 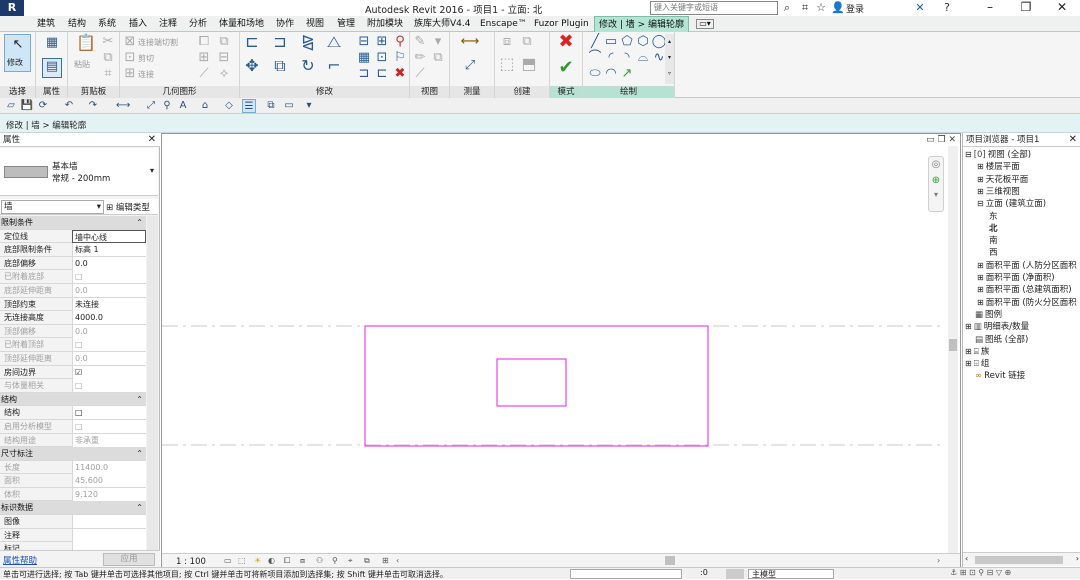 What do you see at coordinates (566, 42) in the screenshot?
I see `cancel-edit-icon: ✖` at bounding box center [566, 42].